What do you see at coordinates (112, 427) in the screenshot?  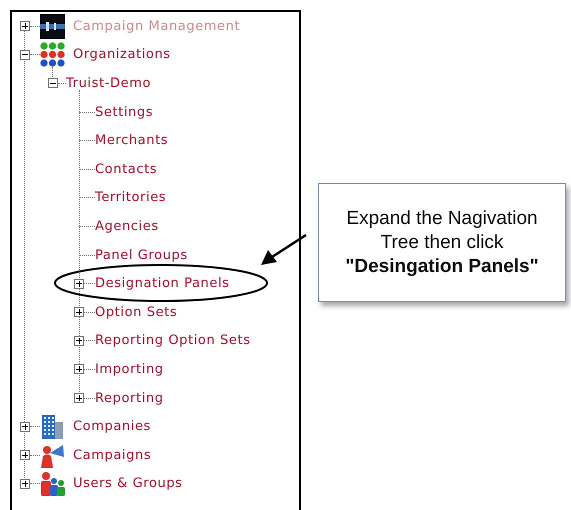 I see `tree-item: Companies` at bounding box center [112, 427].